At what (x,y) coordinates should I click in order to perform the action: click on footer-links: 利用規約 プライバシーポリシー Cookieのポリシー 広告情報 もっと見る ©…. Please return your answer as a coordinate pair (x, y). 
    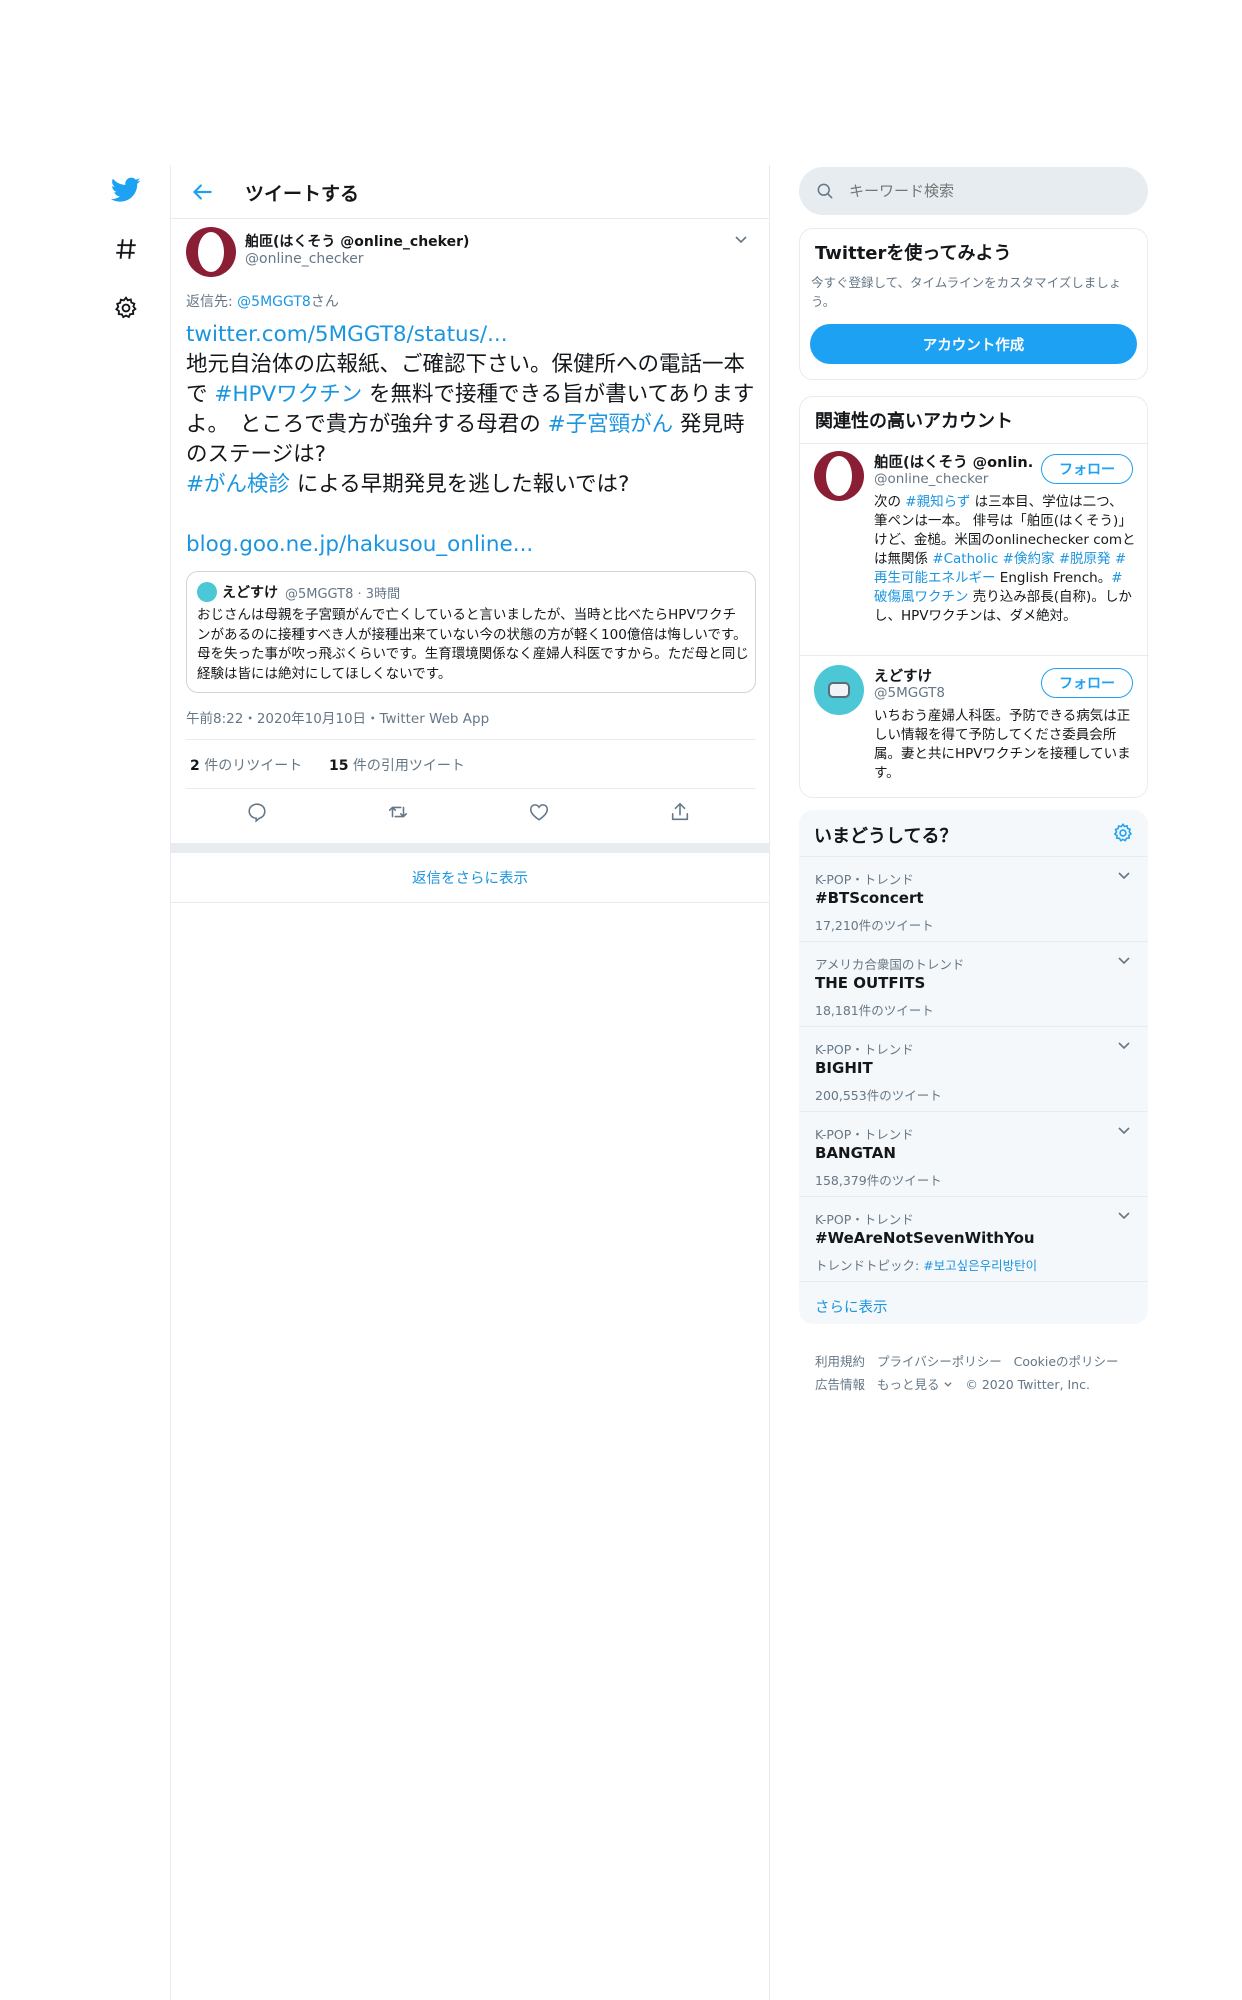
    Looking at the image, I should click on (967, 1373).